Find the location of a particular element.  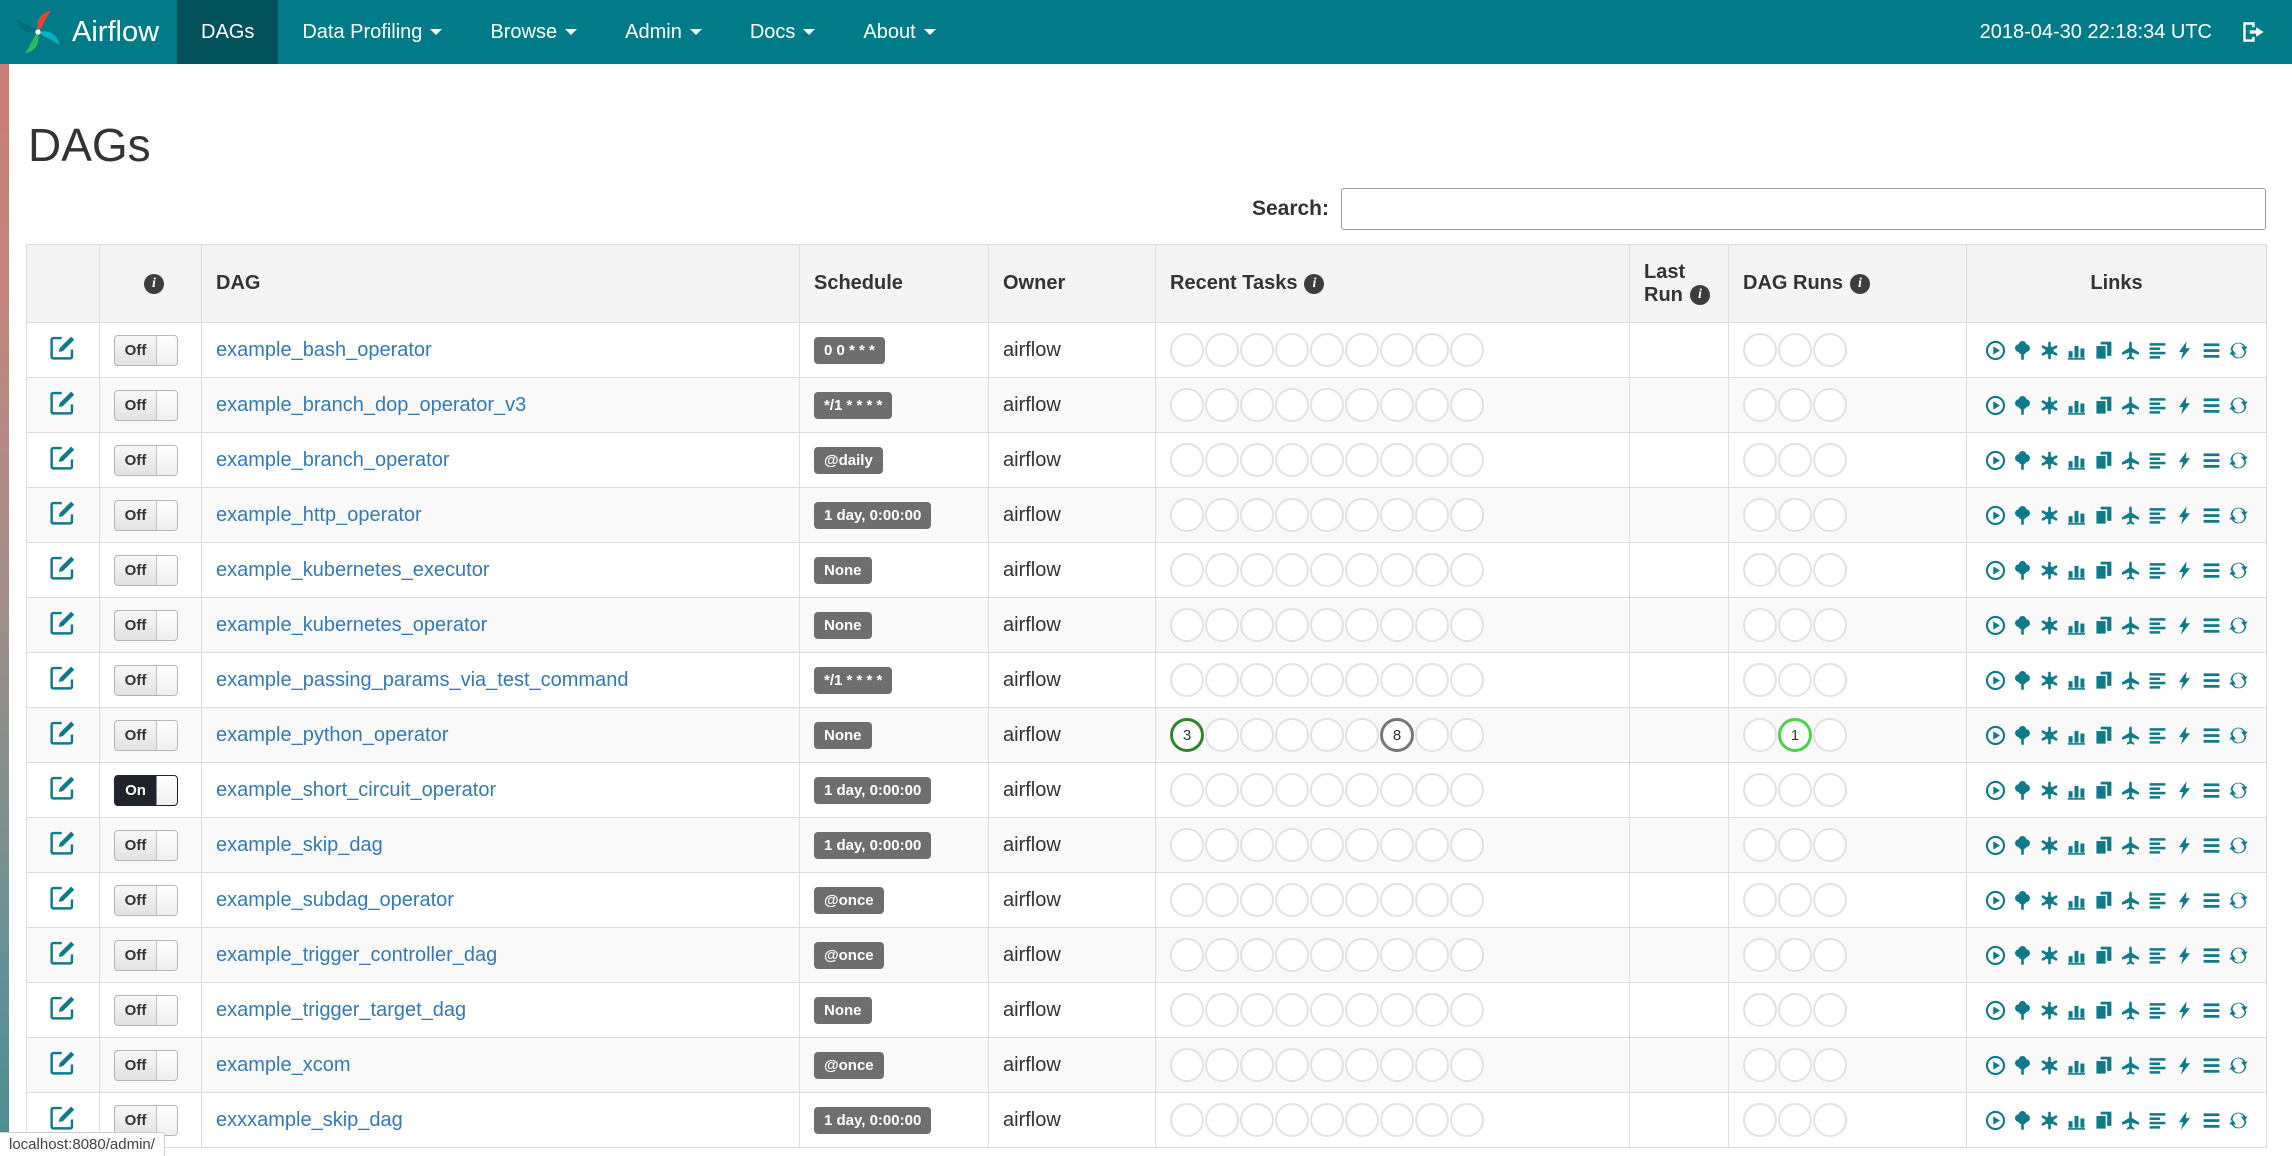

nav-item-dags: DAGs is located at coordinates (228, 32).